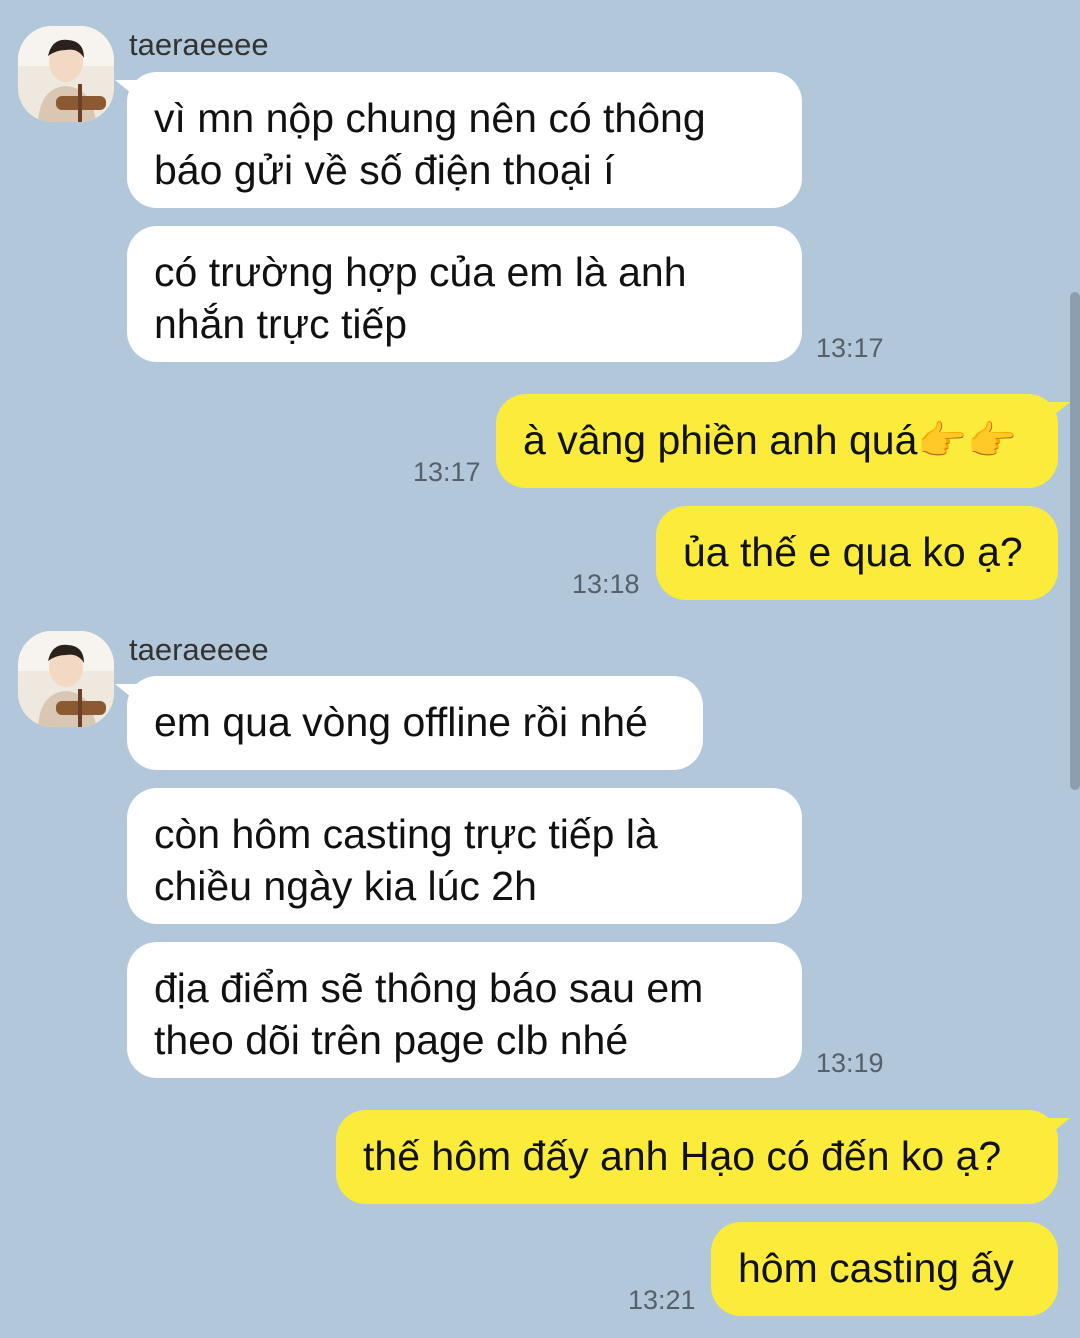  Describe the element at coordinates (876, 1268) in the screenshot. I see `message-text: hôm casting ấy` at that location.